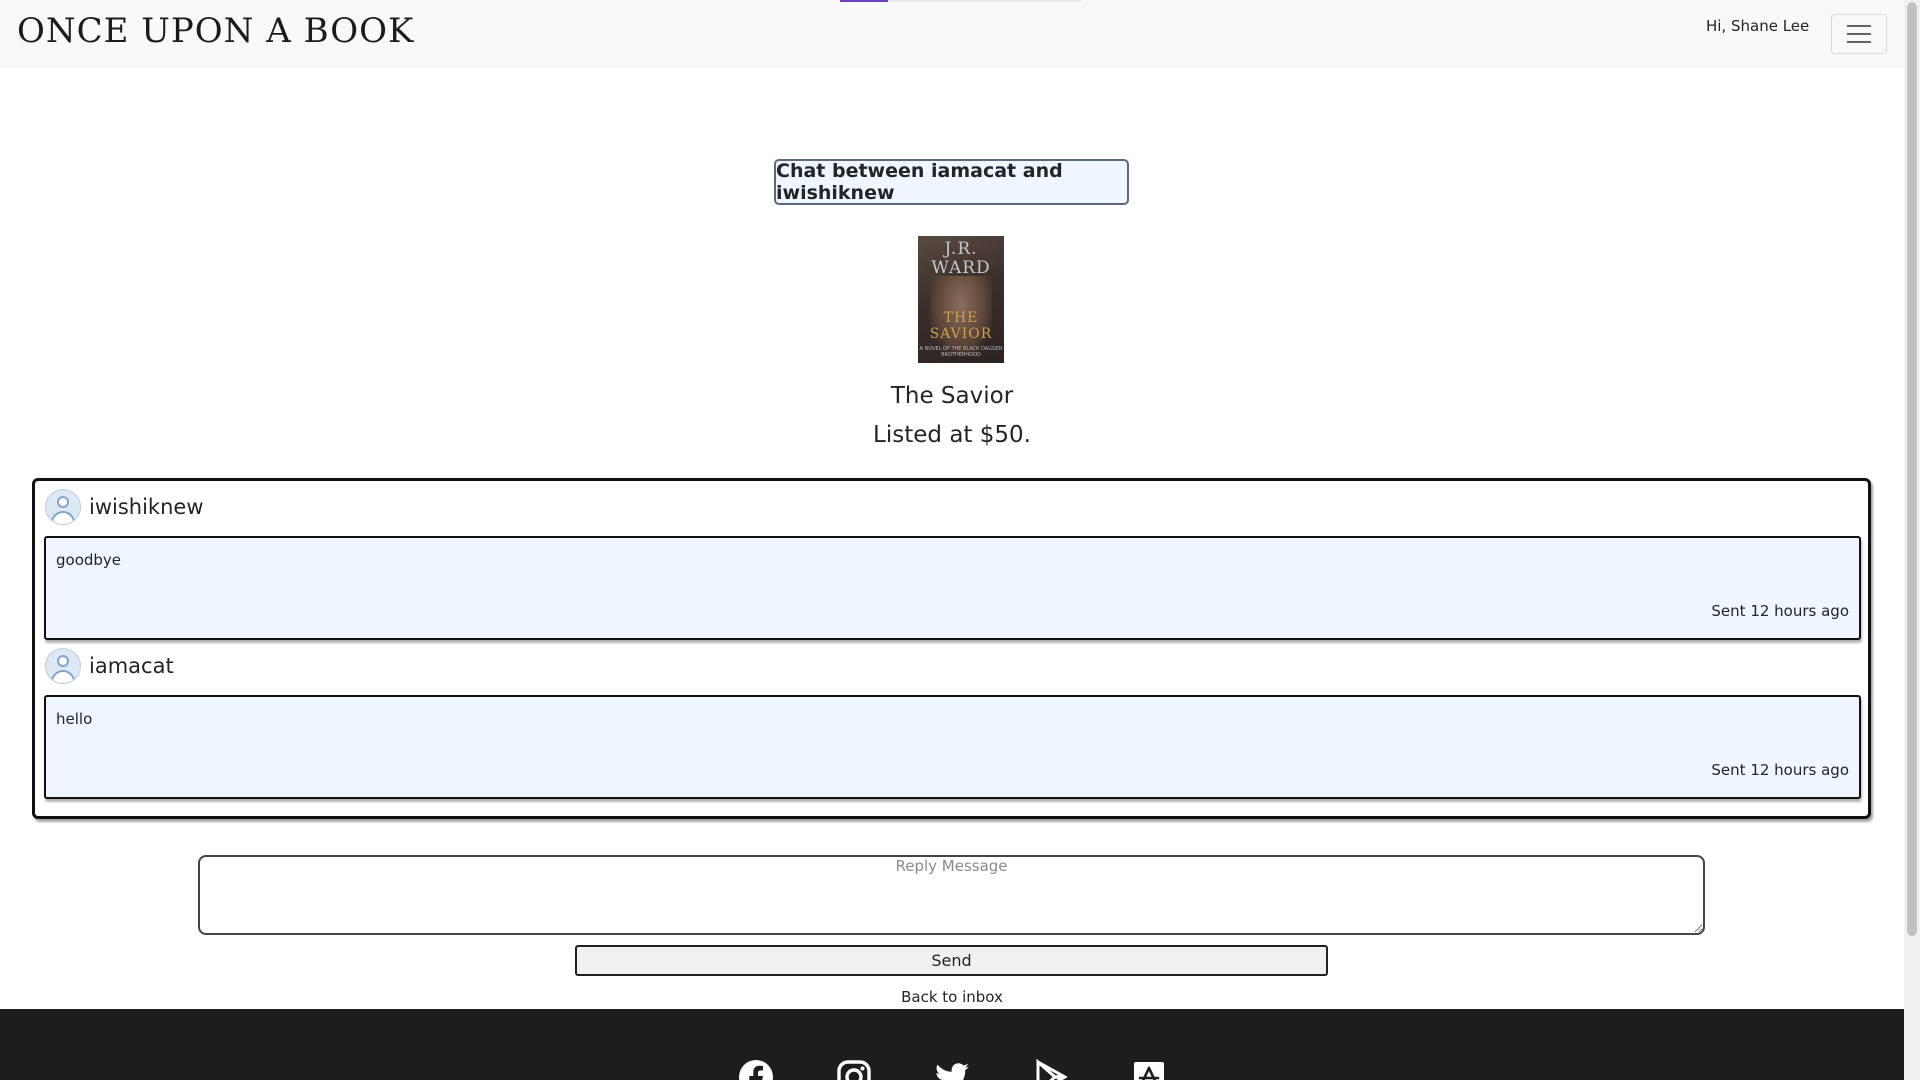 The height and width of the screenshot is (1080, 1920). I want to click on scrollbar-thumb, so click(1912, 469).